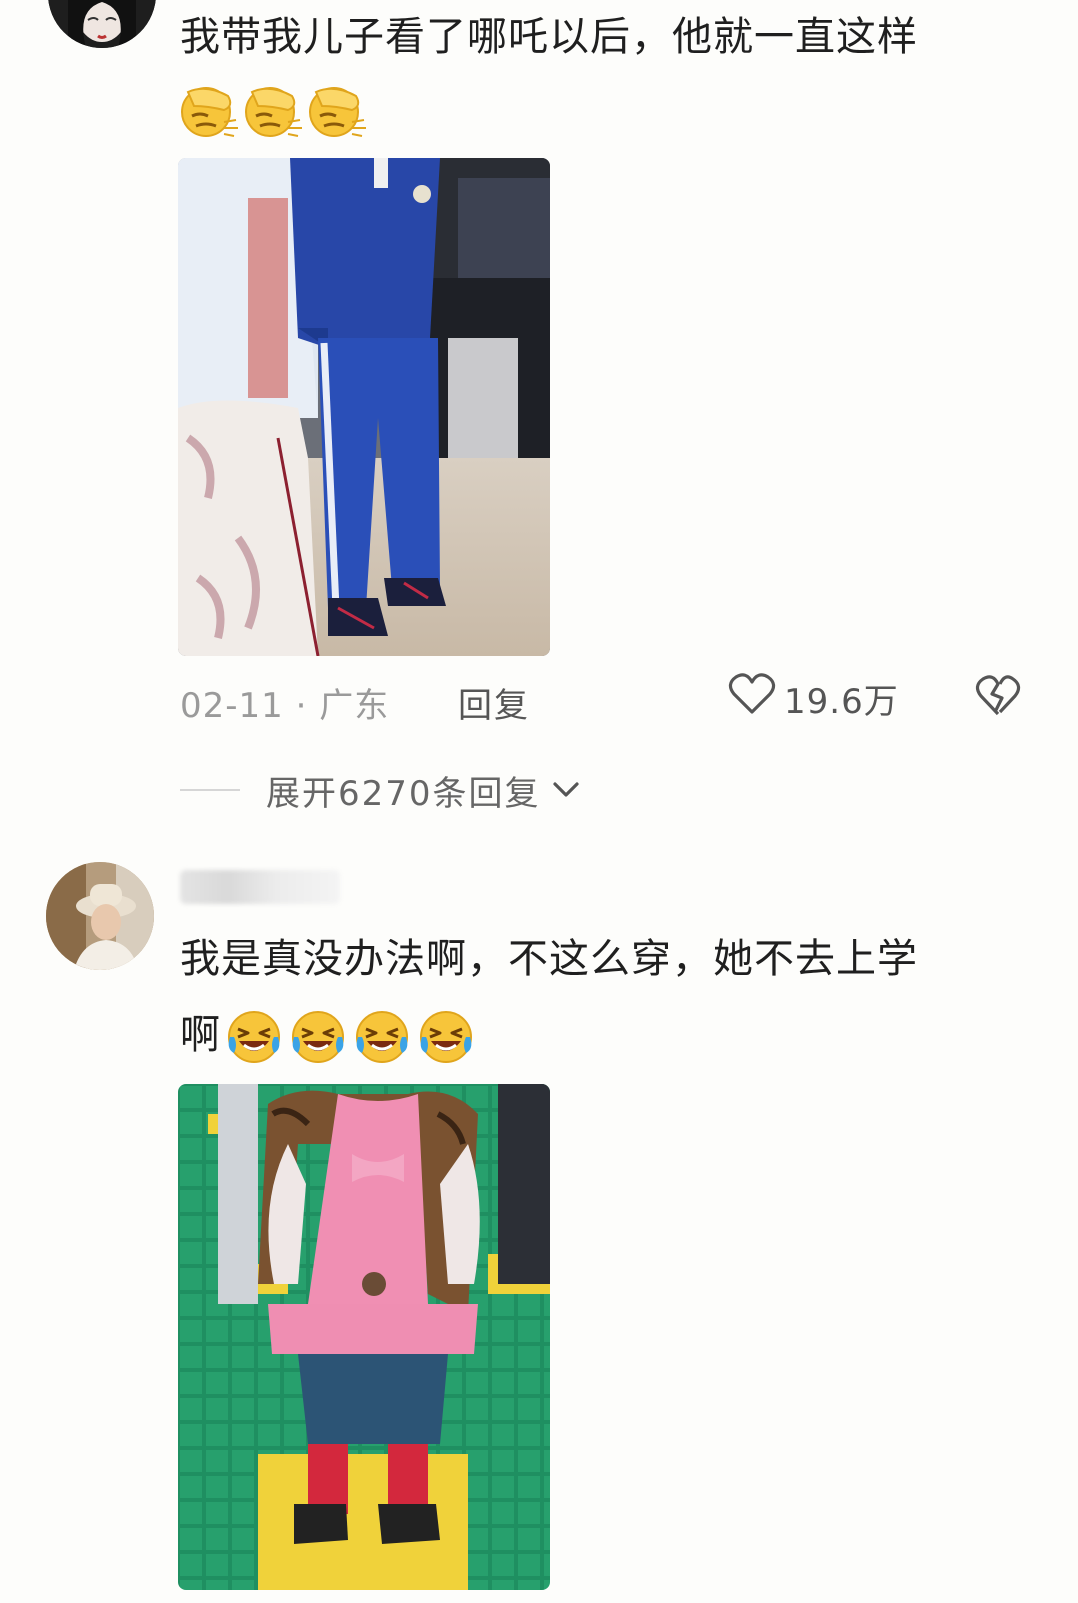  I want to click on username-blurred, so click(260, 887).